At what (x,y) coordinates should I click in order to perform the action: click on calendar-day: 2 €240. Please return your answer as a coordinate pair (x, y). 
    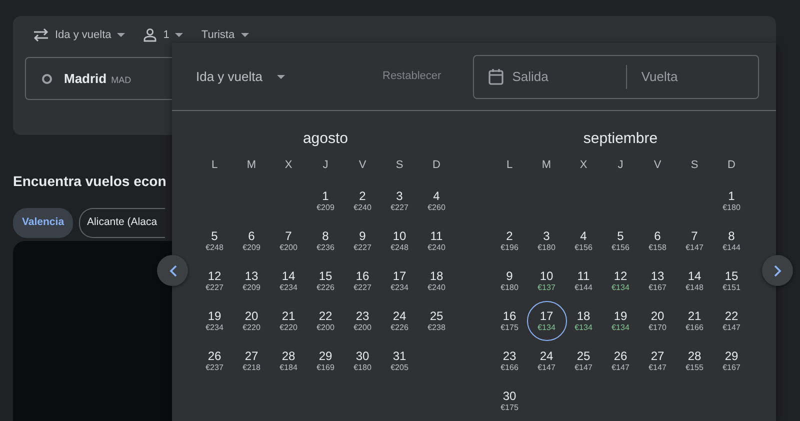
    Looking at the image, I should click on (362, 201).